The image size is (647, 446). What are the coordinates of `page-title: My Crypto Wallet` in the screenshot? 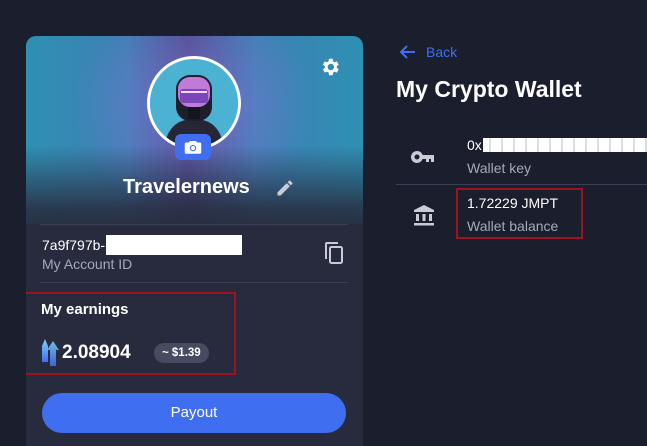 It's located at (489, 89).